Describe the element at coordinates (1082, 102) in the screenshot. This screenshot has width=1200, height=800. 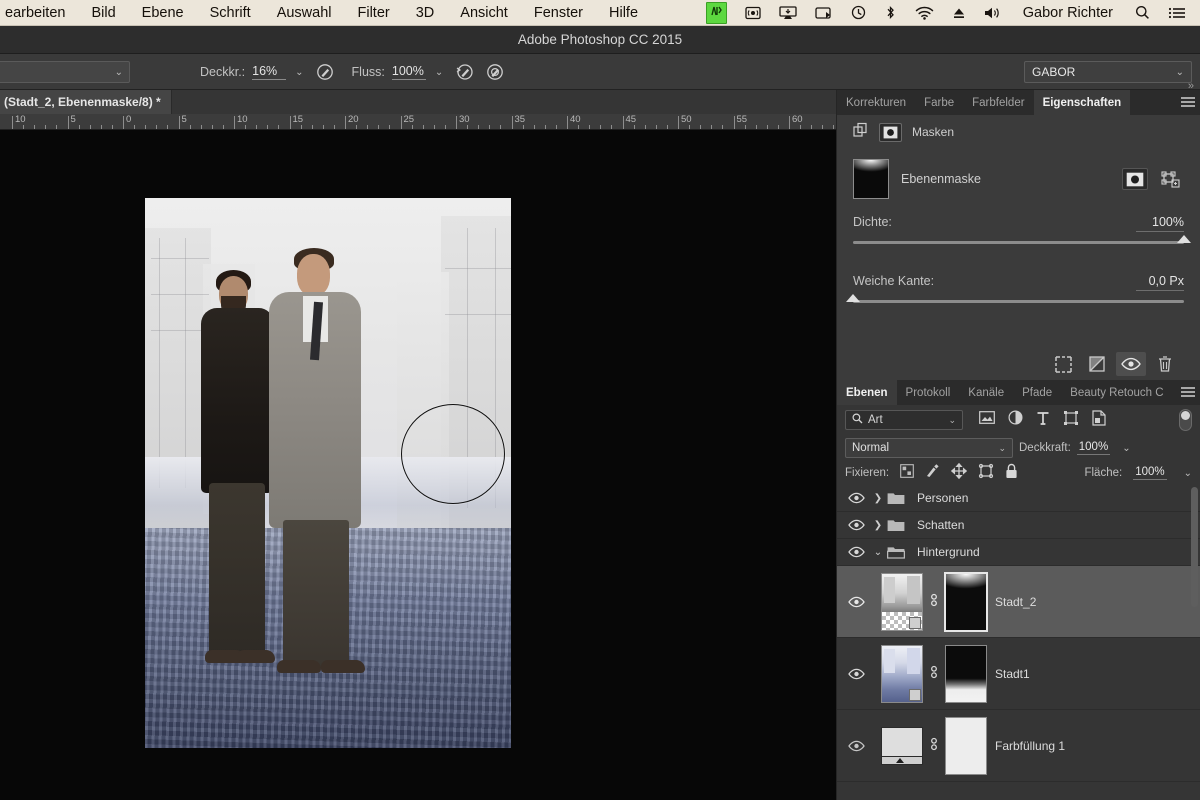
I see `tab-eigenschaften: Eigenschaften` at that location.